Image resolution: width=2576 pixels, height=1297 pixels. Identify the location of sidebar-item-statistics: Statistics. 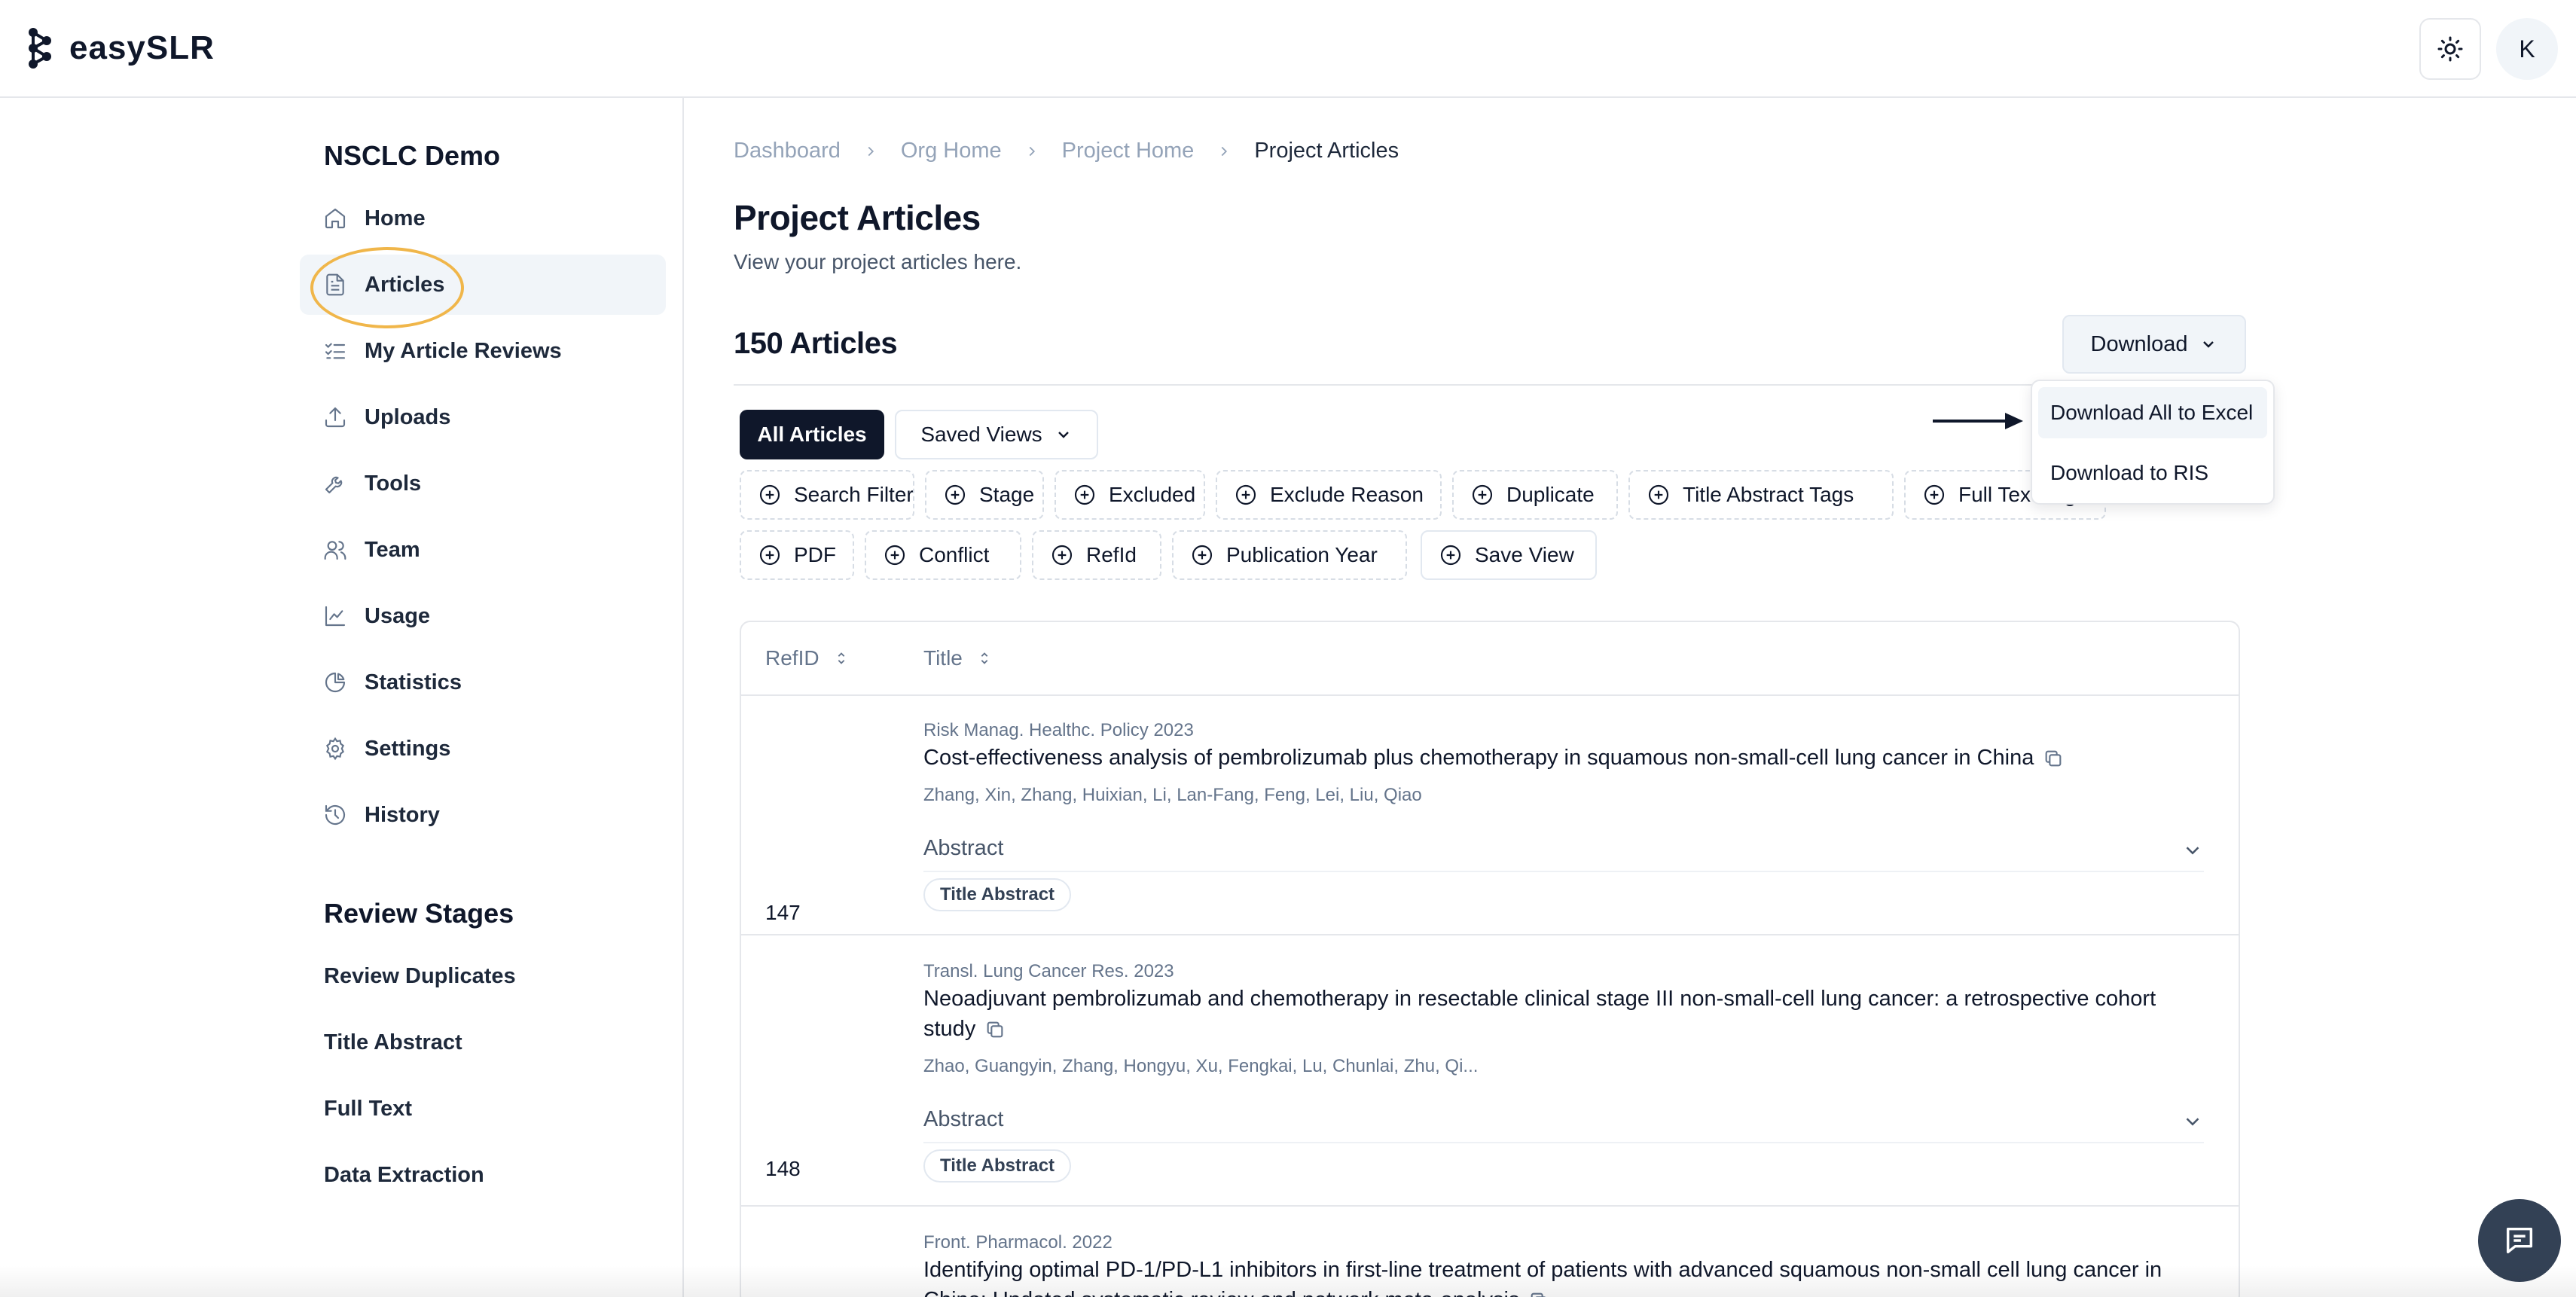
(483, 682).